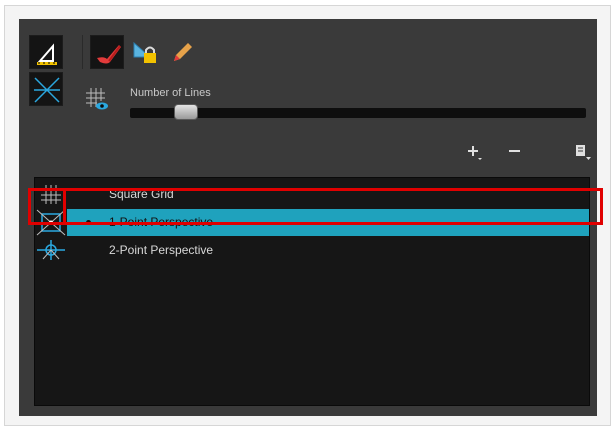  Describe the element at coordinates (88, 222) in the screenshot. I see `active-dot` at that location.